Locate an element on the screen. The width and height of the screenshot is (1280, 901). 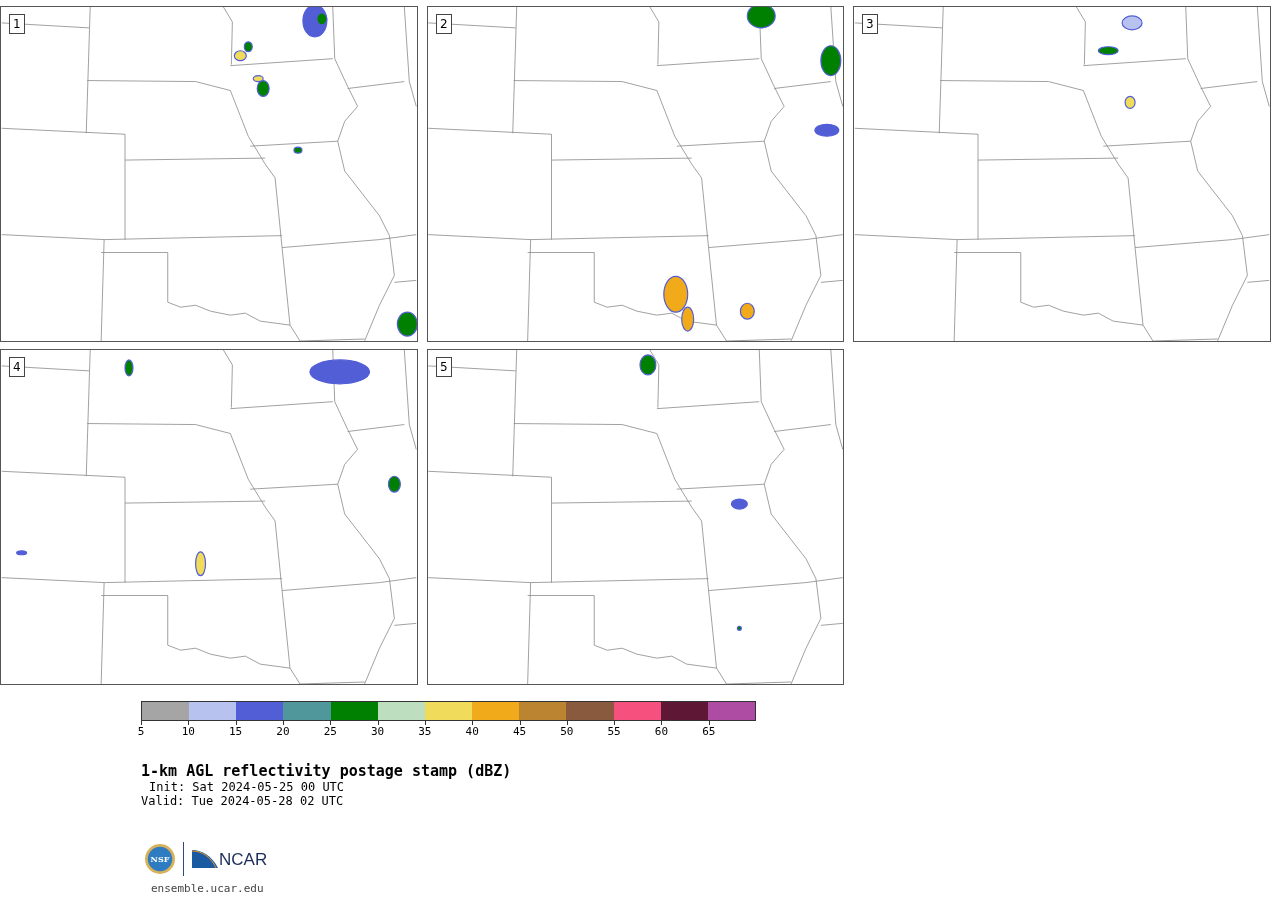
tick-label: 15 is located at coordinates (236, 732).